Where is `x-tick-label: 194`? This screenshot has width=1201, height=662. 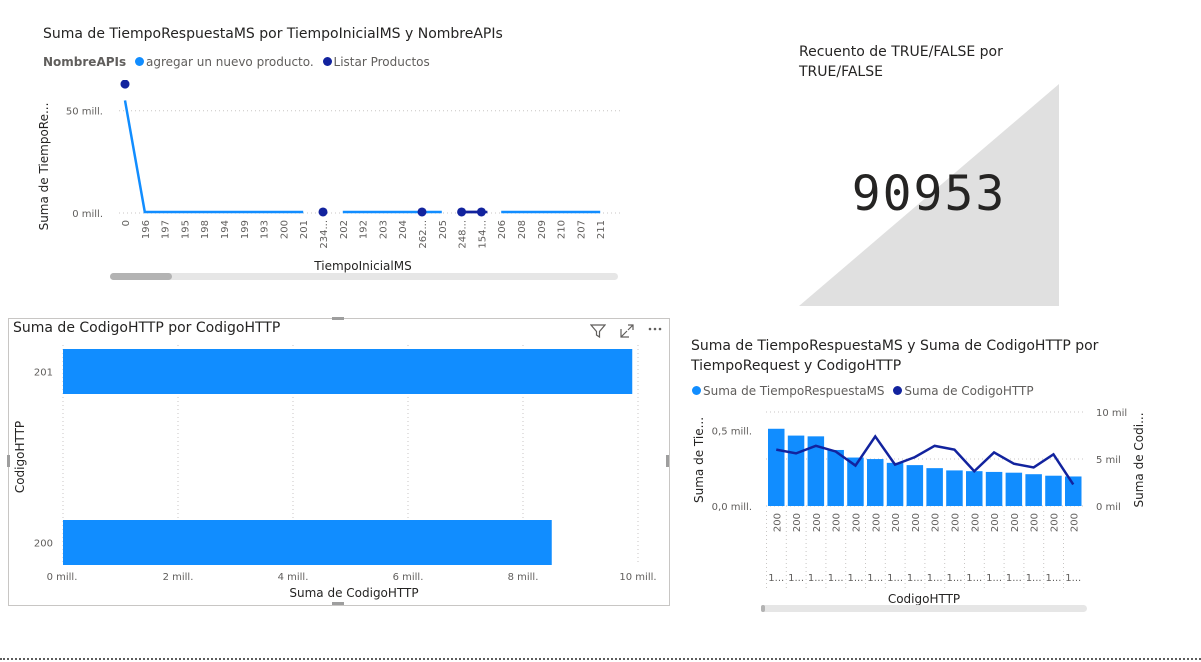
x-tick-label: 194 is located at coordinates (225, 229).